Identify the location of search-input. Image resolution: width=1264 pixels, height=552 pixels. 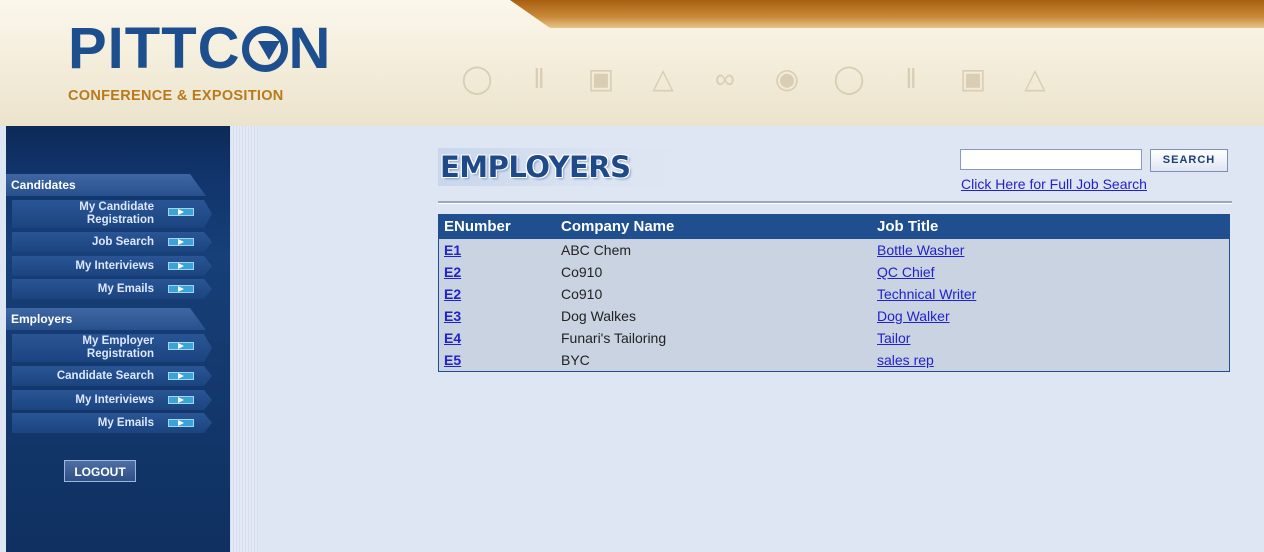
(1051, 159).